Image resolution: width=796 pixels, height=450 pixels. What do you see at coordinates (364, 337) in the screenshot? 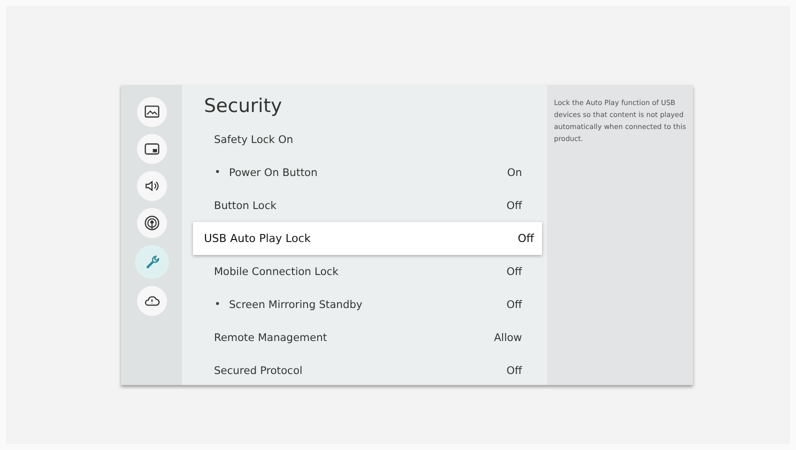
I see `setting-row: Remote Management Allow` at bounding box center [364, 337].